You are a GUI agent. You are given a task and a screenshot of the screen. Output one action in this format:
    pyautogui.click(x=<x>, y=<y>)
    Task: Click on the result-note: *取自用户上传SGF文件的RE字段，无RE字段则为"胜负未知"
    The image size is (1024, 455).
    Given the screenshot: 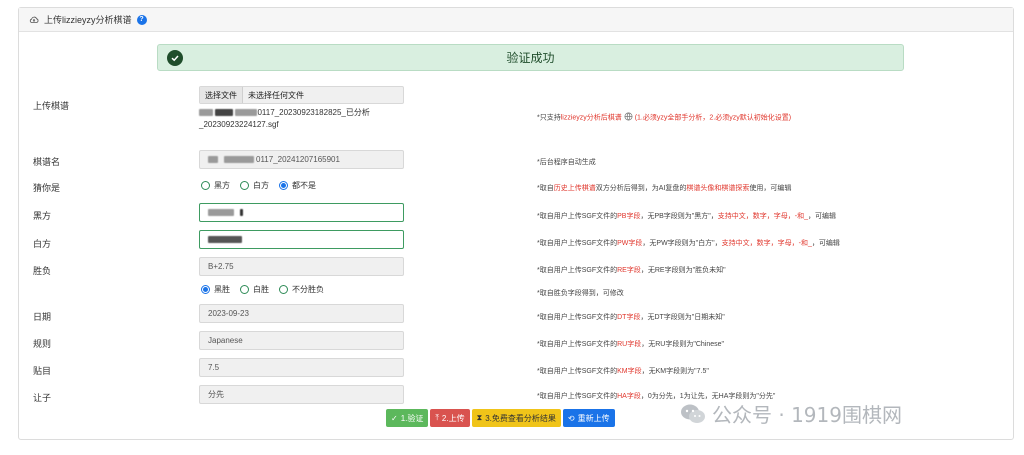 What is the action you would take?
    pyautogui.click(x=631, y=270)
    